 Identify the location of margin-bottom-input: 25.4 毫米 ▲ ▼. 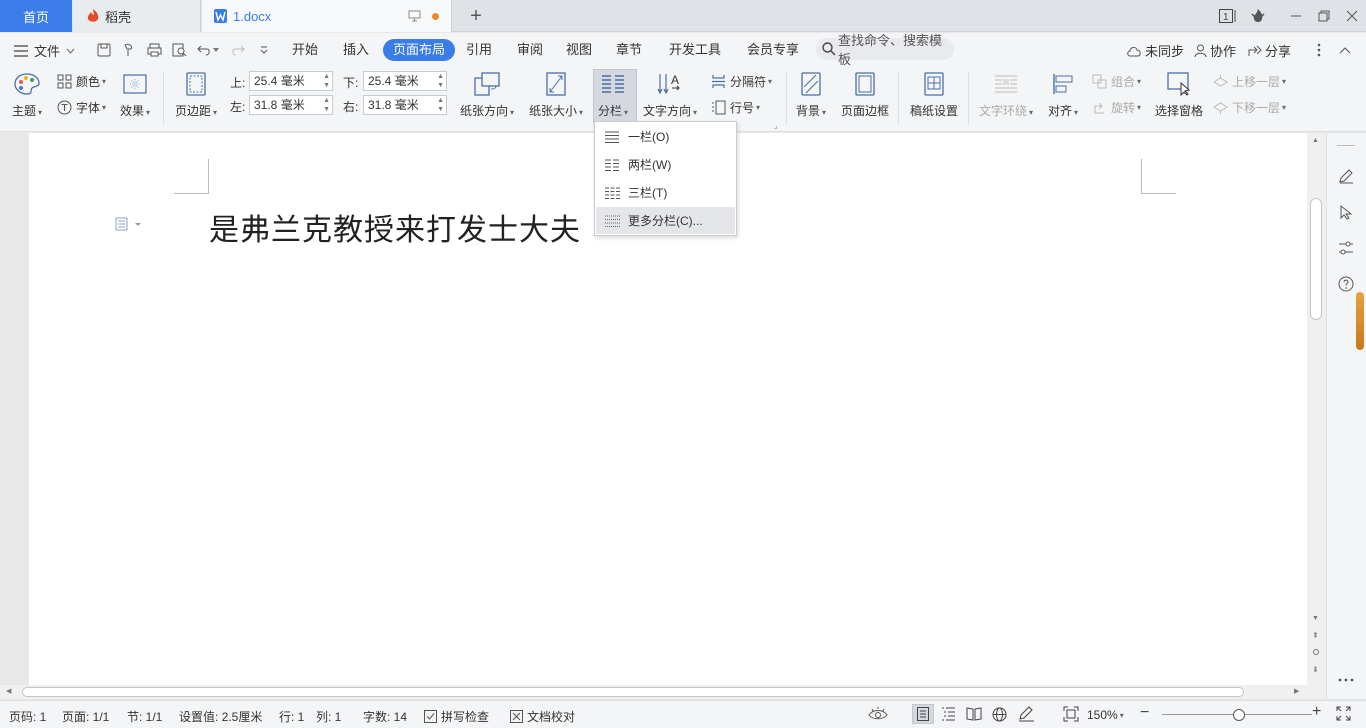
(405, 81).